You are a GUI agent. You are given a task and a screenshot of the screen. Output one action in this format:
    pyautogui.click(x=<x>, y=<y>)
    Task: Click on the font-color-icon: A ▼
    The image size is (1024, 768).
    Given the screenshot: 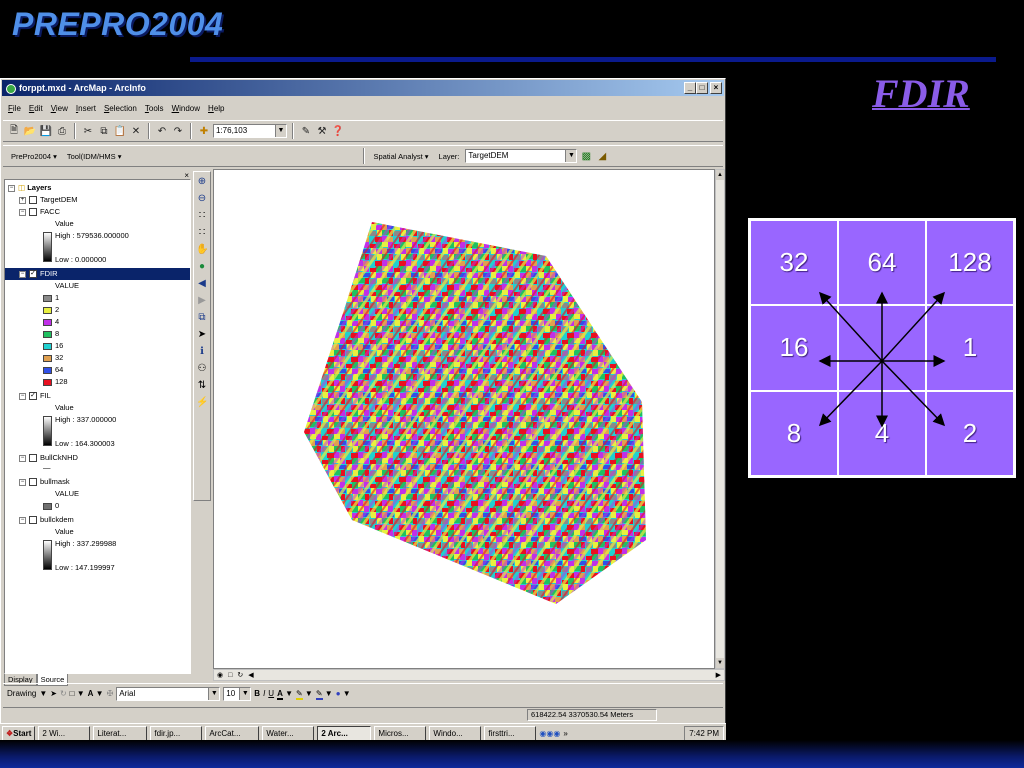 What is the action you would take?
    pyautogui.click(x=285, y=694)
    